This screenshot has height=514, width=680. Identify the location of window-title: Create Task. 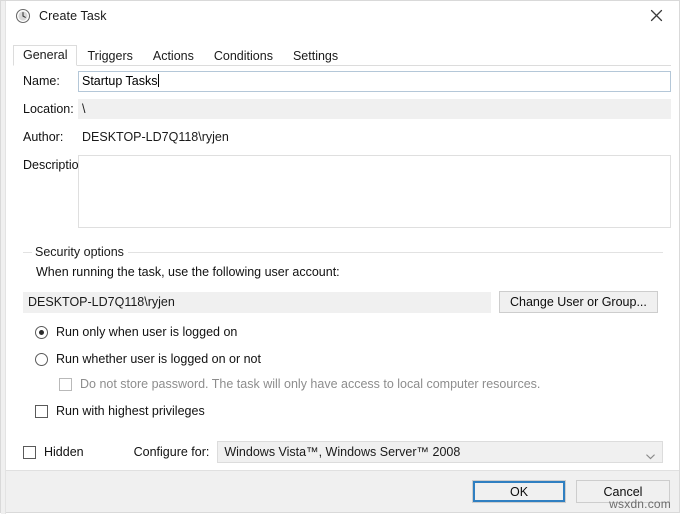
(73, 16).